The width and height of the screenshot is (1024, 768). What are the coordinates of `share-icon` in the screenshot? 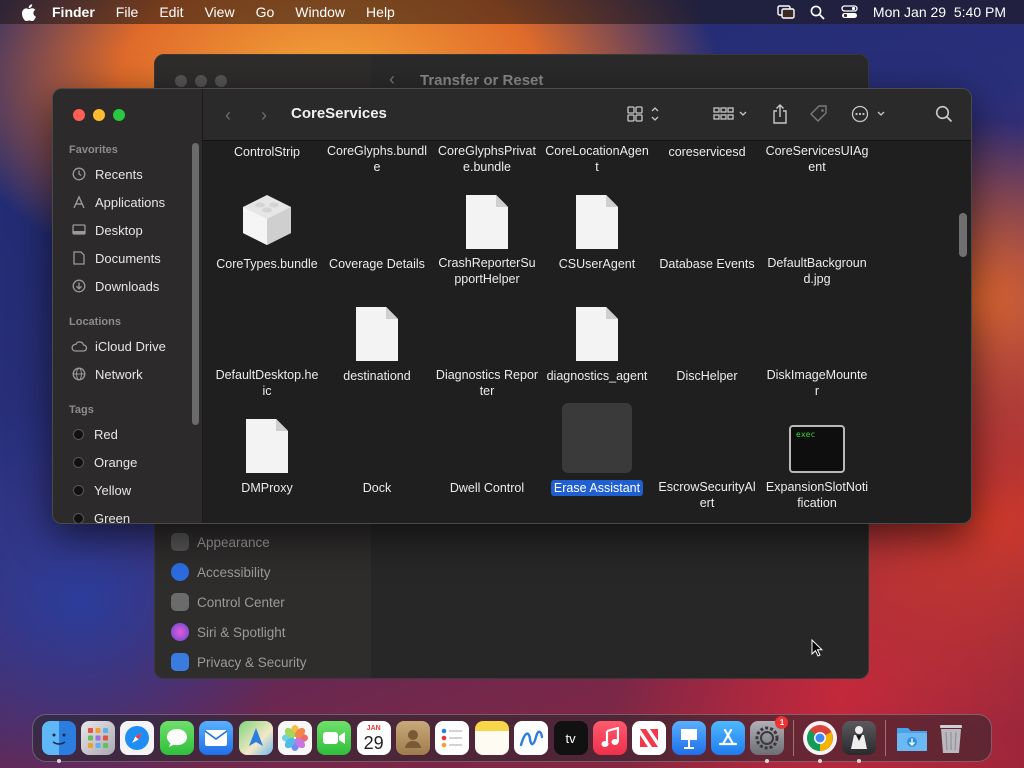 It's located at (780, 114).